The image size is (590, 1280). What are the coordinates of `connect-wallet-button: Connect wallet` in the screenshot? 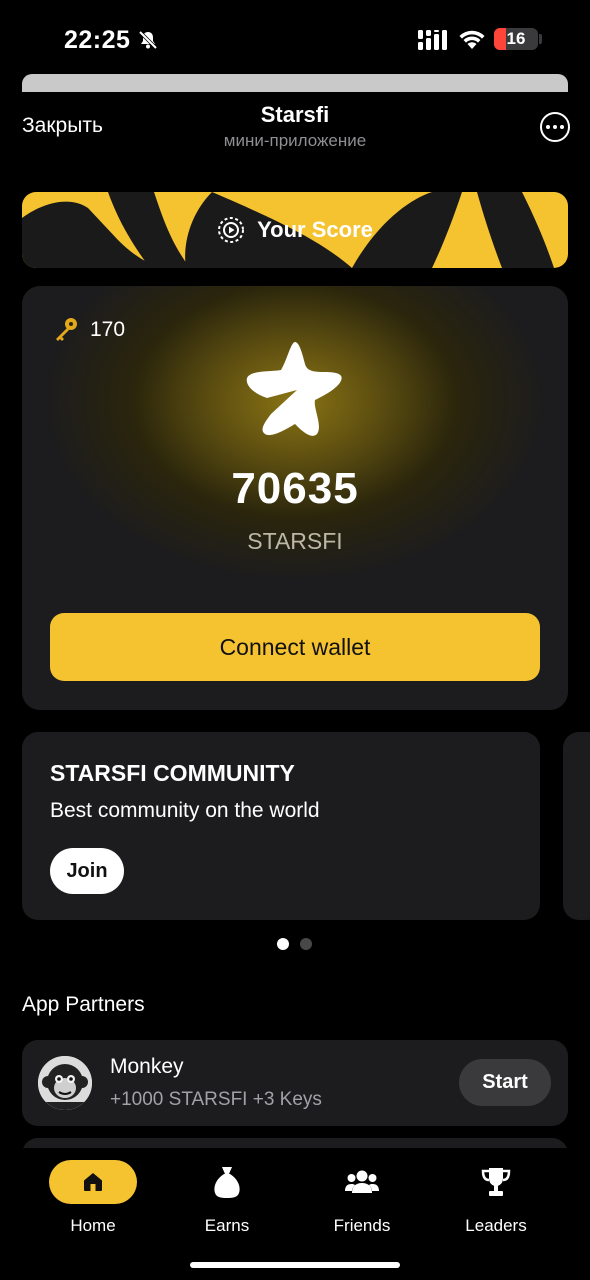 It's located at (295, 647).